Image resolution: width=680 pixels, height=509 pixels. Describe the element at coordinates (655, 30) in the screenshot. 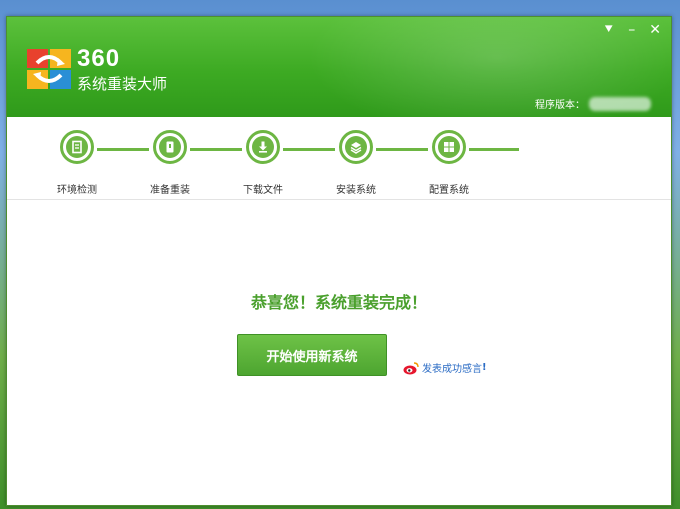

I see `close-icon: ✕` at that location.